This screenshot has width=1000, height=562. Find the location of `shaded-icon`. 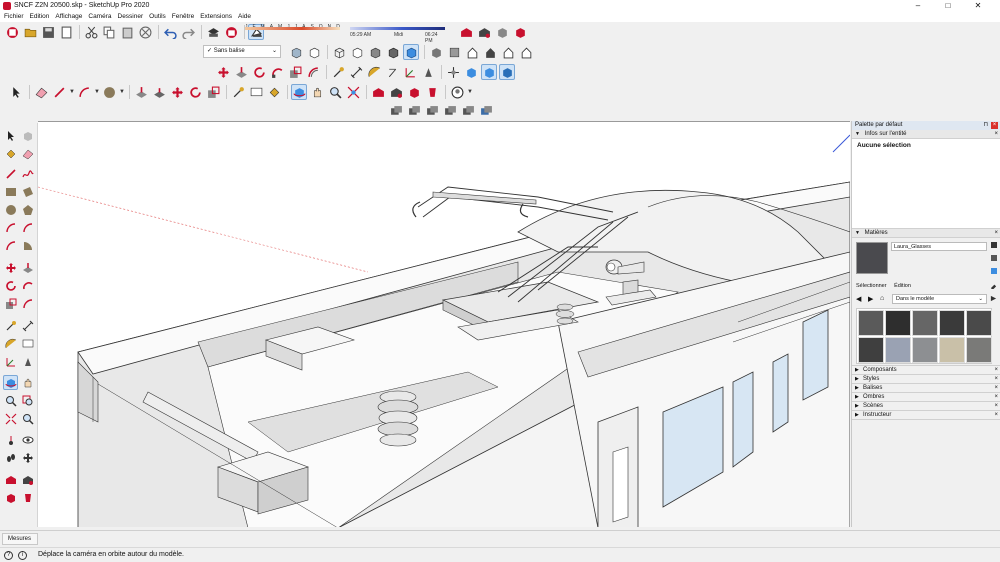

shaded-icon is located at coordinates (375, 52).